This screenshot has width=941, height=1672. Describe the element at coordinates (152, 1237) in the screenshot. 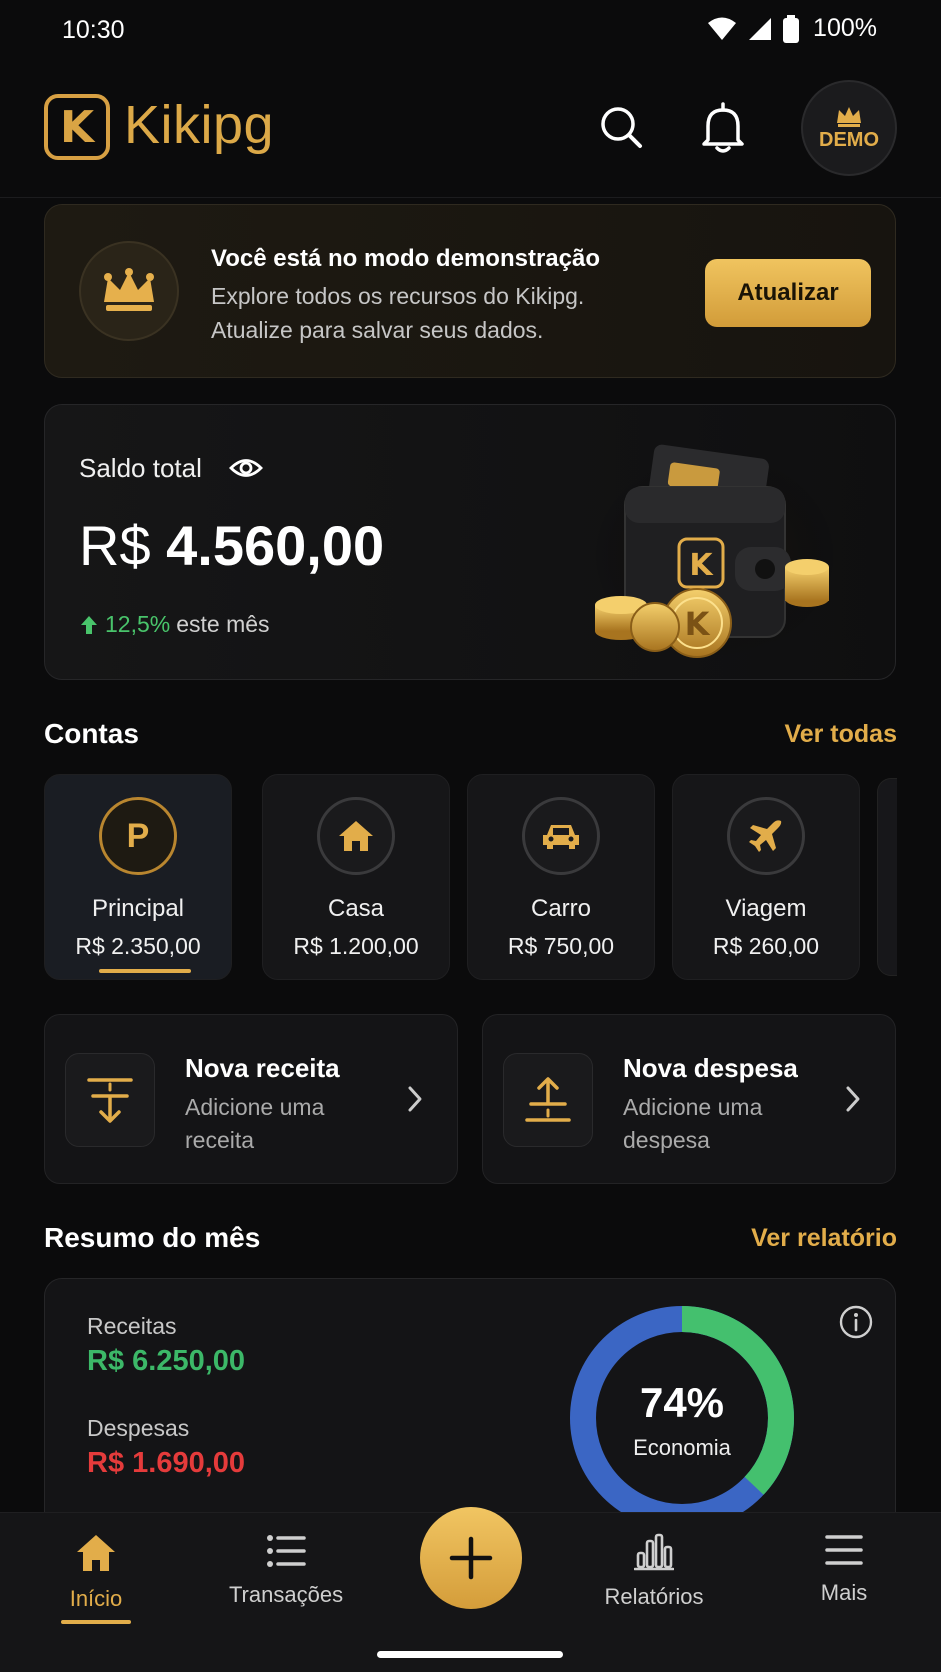

I see `summary-title: Resumo do mês` at that location.